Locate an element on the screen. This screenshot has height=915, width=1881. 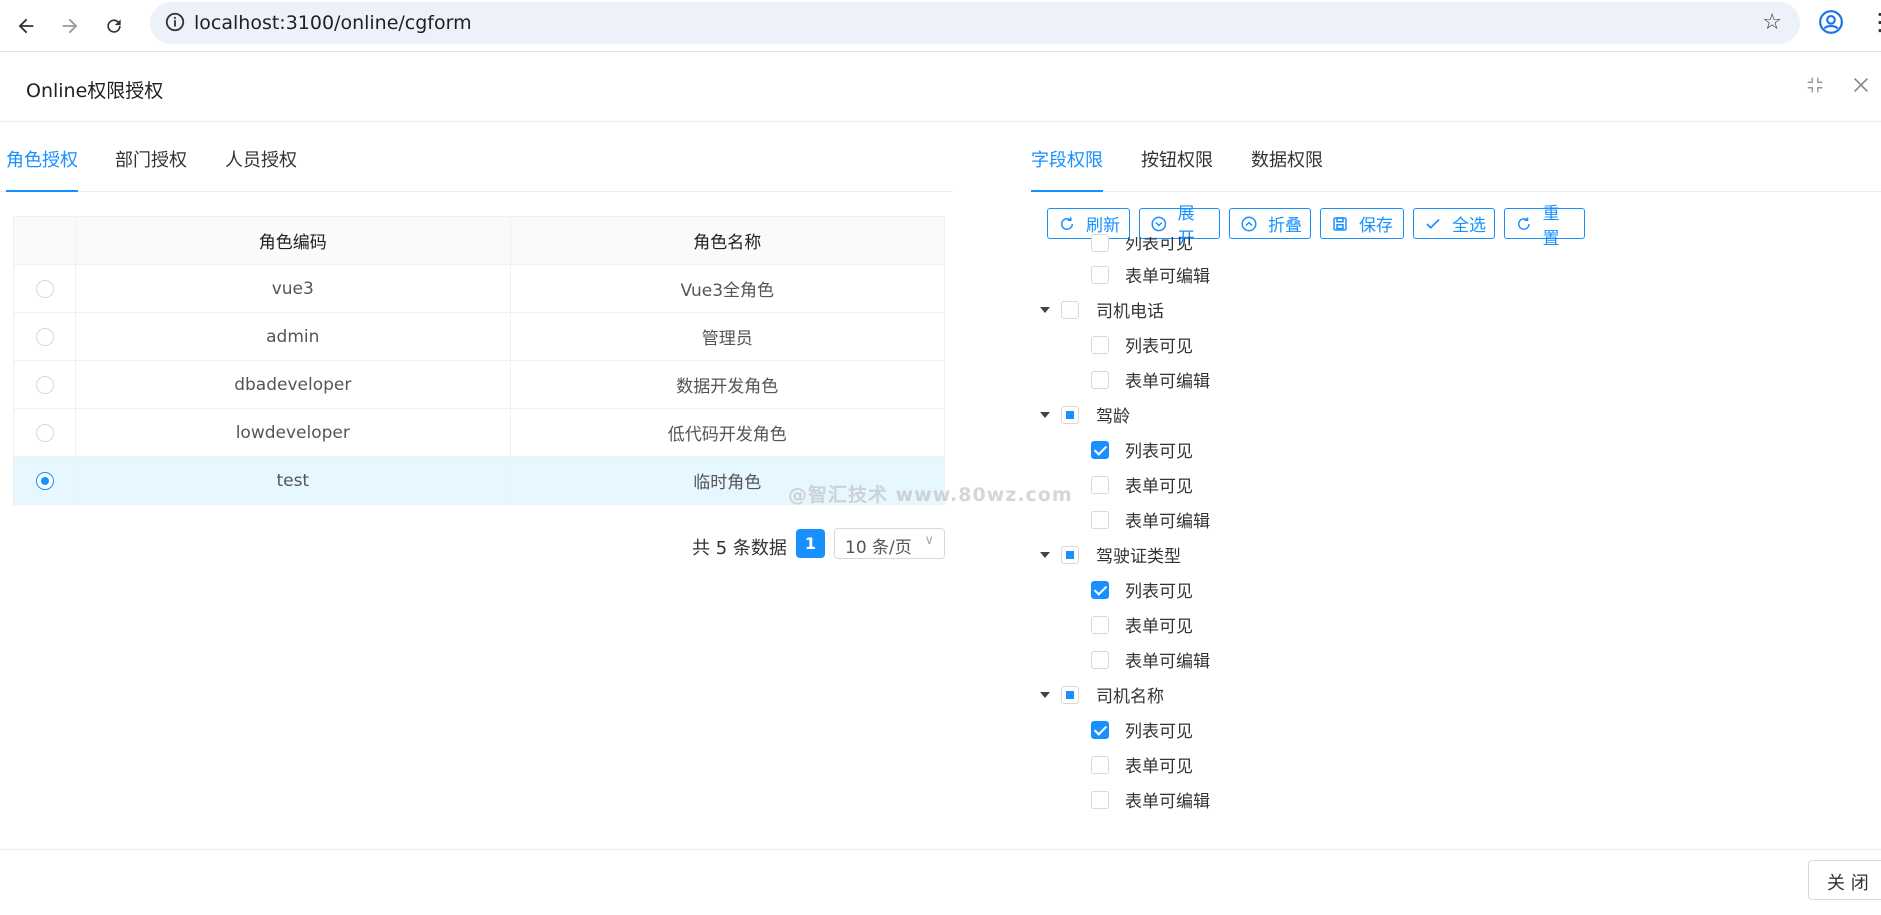
role-name: 管理员 is located at coordinates (728, 336).